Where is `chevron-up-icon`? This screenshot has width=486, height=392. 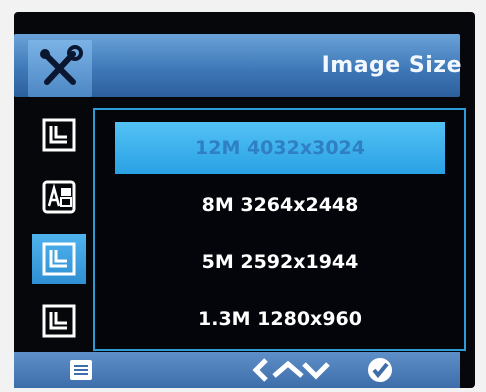
chevron-up-icon is located at coordinates (288, 369).